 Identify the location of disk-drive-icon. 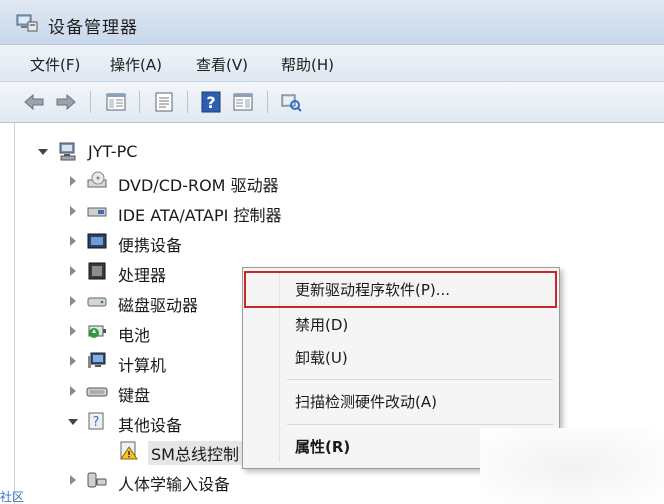
(97, 302).